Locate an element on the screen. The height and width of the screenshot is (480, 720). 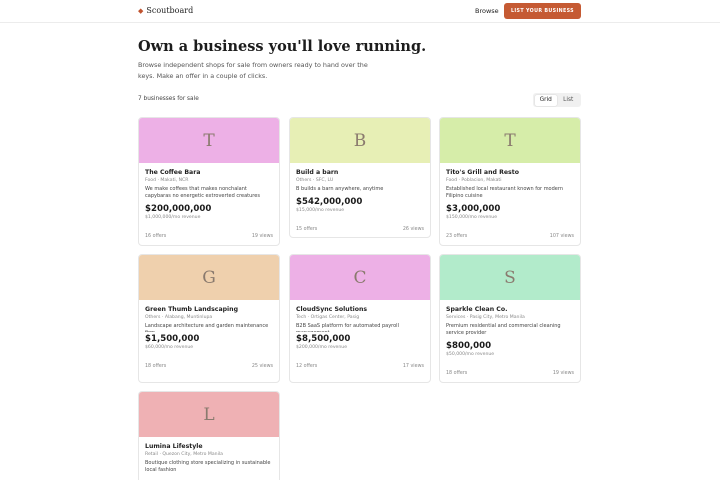
listing-name: Sparkle Clean Co. is located at coordinates (477, 309).